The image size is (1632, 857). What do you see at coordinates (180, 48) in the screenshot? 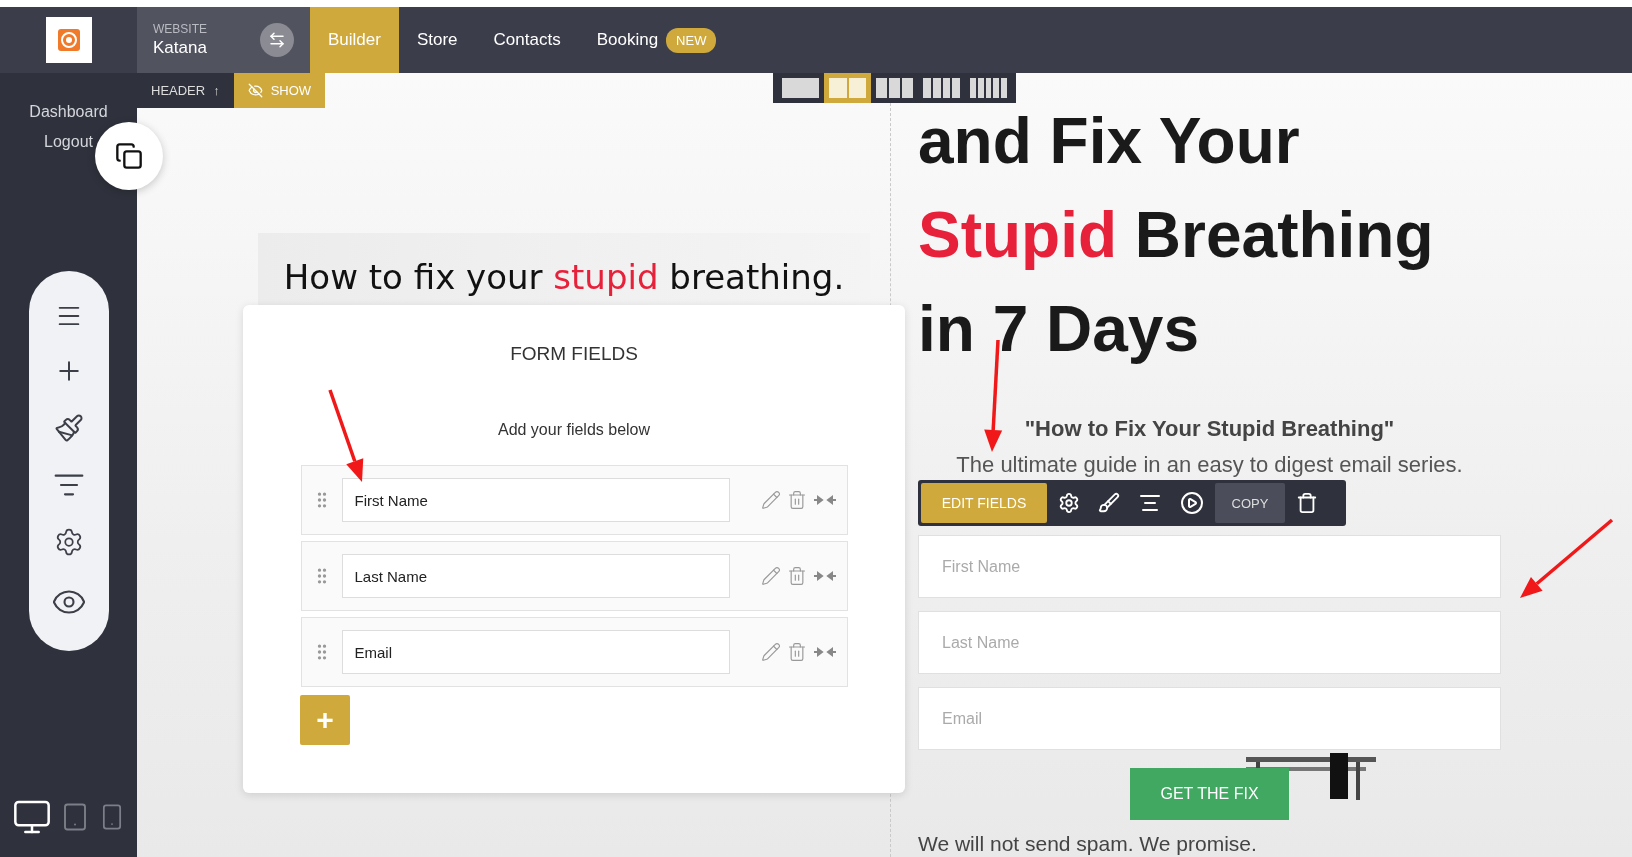
I see `website-name: Katana` at bounding box center [180, 48].